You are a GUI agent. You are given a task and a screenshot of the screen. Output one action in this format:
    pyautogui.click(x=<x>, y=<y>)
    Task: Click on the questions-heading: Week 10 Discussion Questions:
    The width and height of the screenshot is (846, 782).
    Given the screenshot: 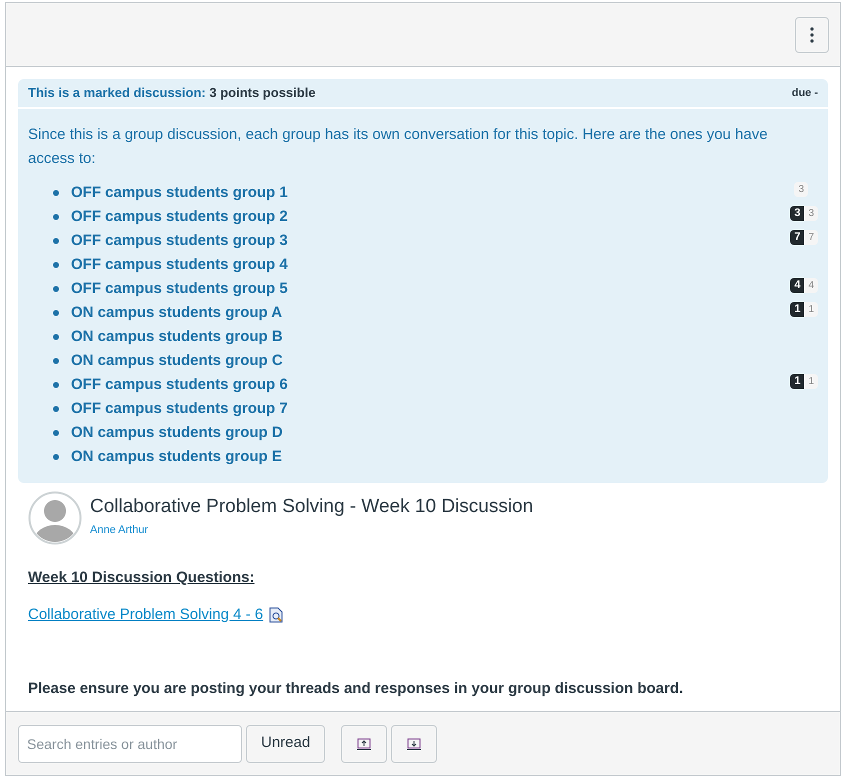 What is the action you would take?
    pyautogui.click(x=141, y=578)
    